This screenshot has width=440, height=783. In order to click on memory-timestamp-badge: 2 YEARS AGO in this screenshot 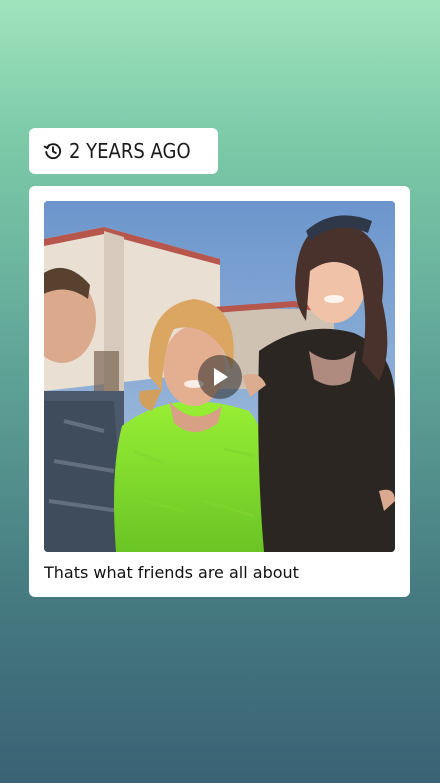, I will do `click(124, 151)`.